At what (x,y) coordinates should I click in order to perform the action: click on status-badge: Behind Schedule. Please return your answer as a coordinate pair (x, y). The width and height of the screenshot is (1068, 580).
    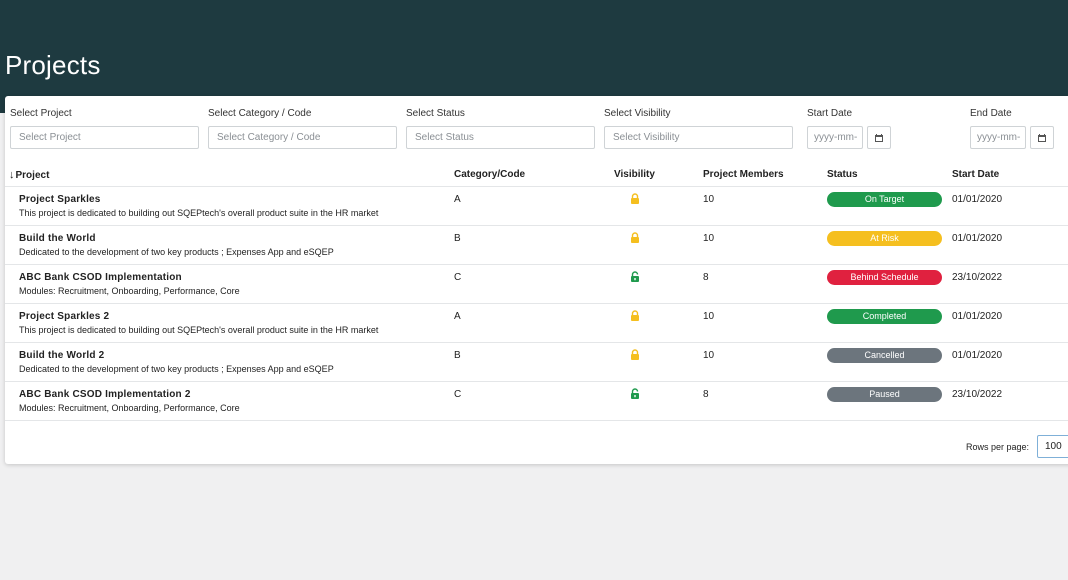
    Looking at the image, I should click on (884, 277).